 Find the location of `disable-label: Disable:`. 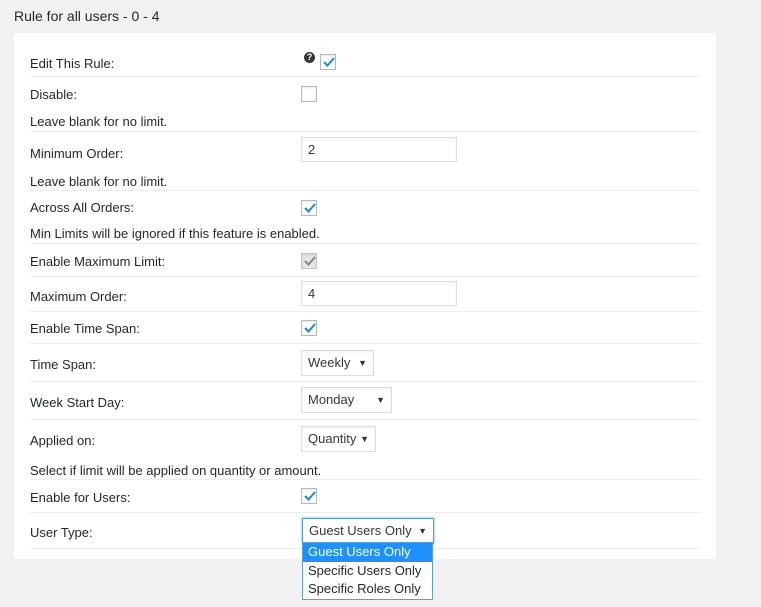

disable-label: Disable: is located at coordinates (53, 94).